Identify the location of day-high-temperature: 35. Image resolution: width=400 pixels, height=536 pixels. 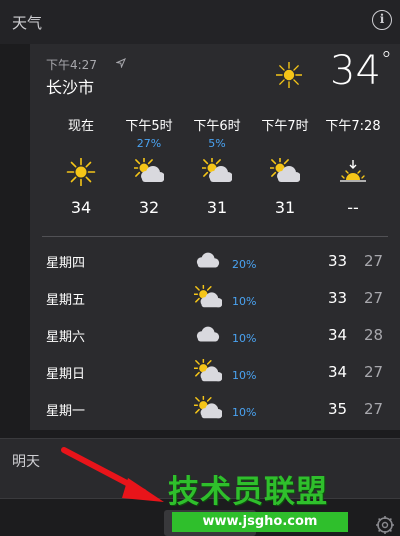
(338, 409).